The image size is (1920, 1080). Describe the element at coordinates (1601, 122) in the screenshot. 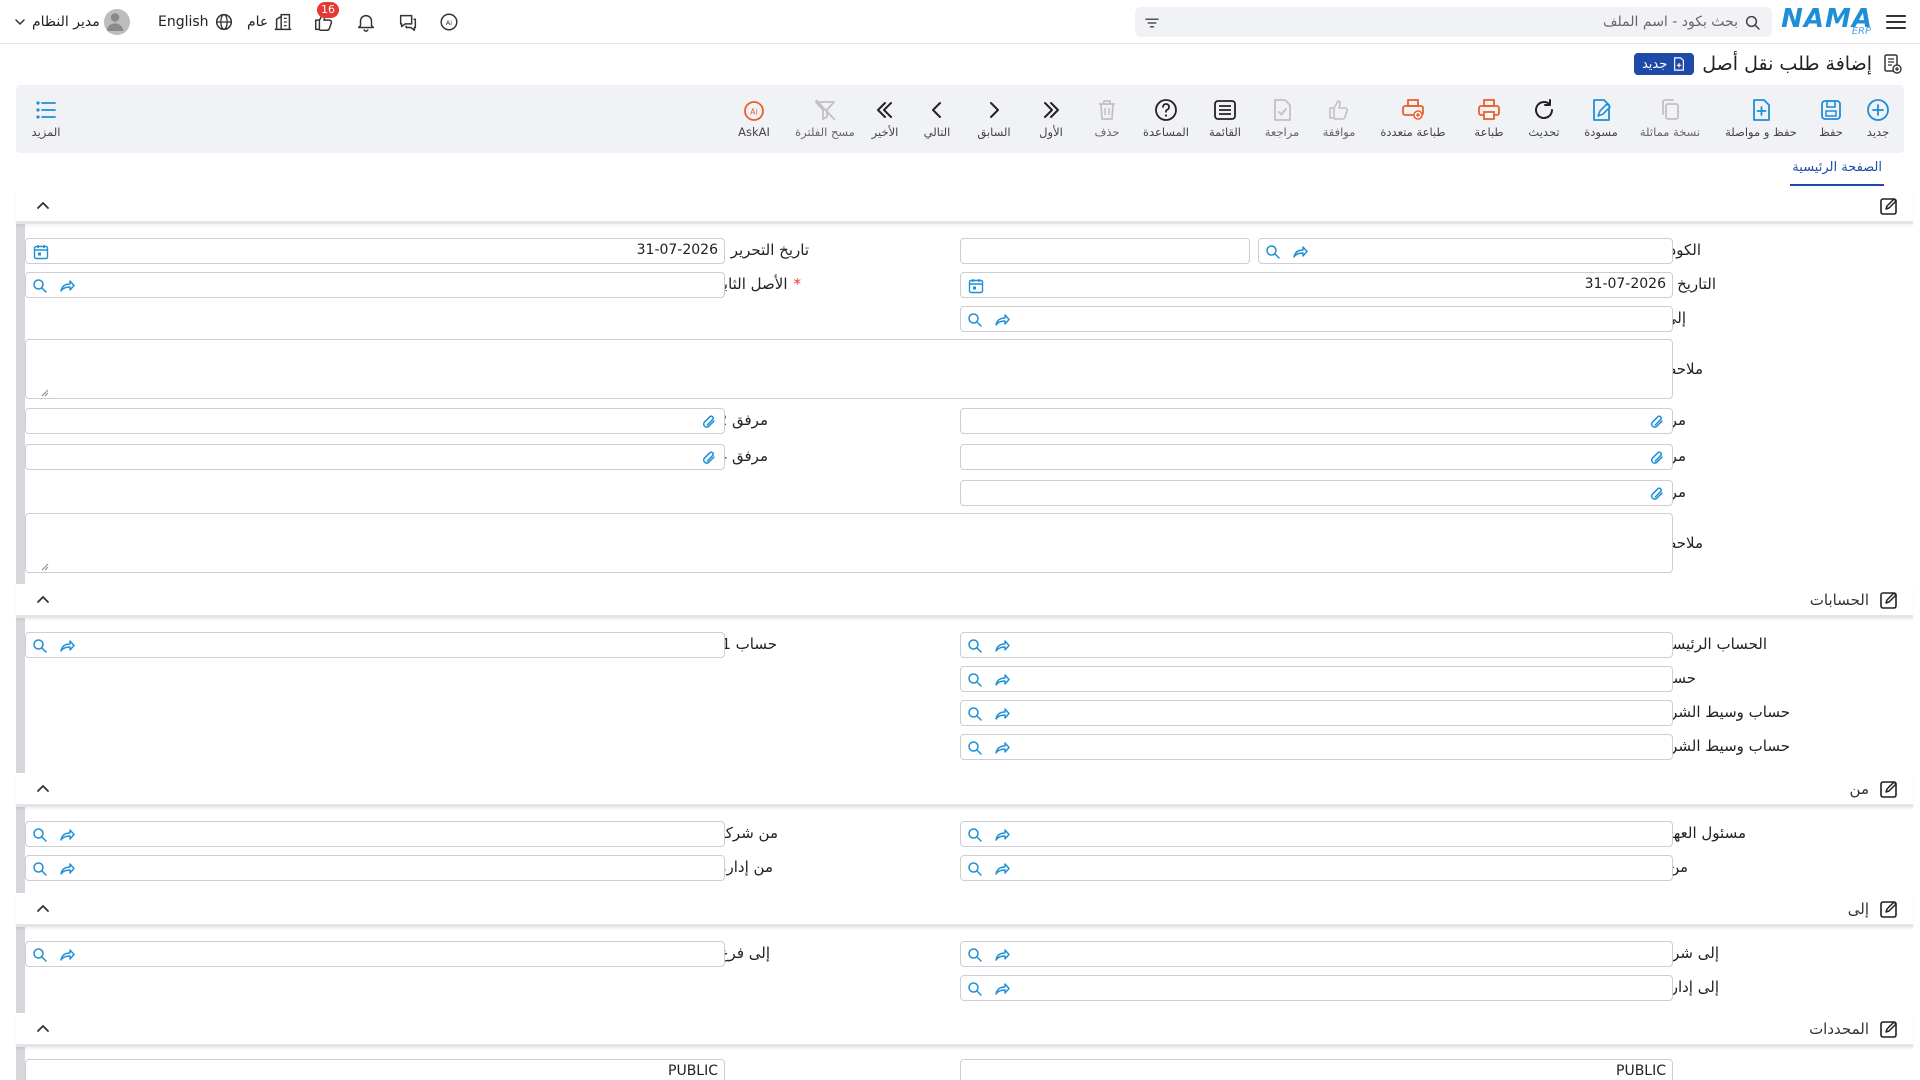

I see `draft-button: مسودة` at that location.